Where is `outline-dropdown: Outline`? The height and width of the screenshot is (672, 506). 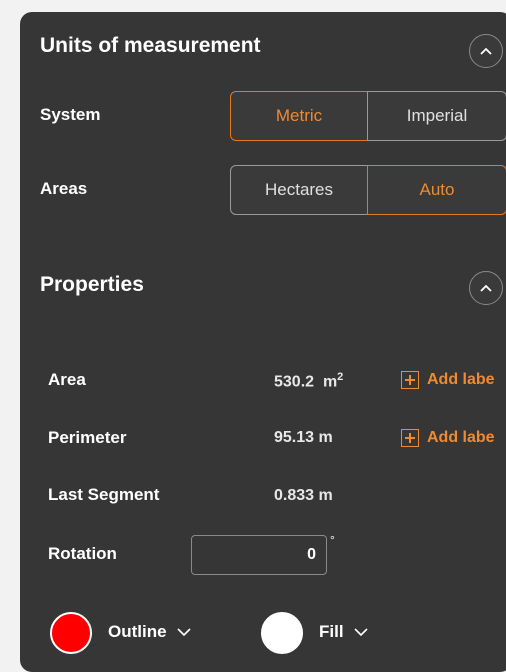 outline-dropdown: Outline is located at coordinates (149, 632).